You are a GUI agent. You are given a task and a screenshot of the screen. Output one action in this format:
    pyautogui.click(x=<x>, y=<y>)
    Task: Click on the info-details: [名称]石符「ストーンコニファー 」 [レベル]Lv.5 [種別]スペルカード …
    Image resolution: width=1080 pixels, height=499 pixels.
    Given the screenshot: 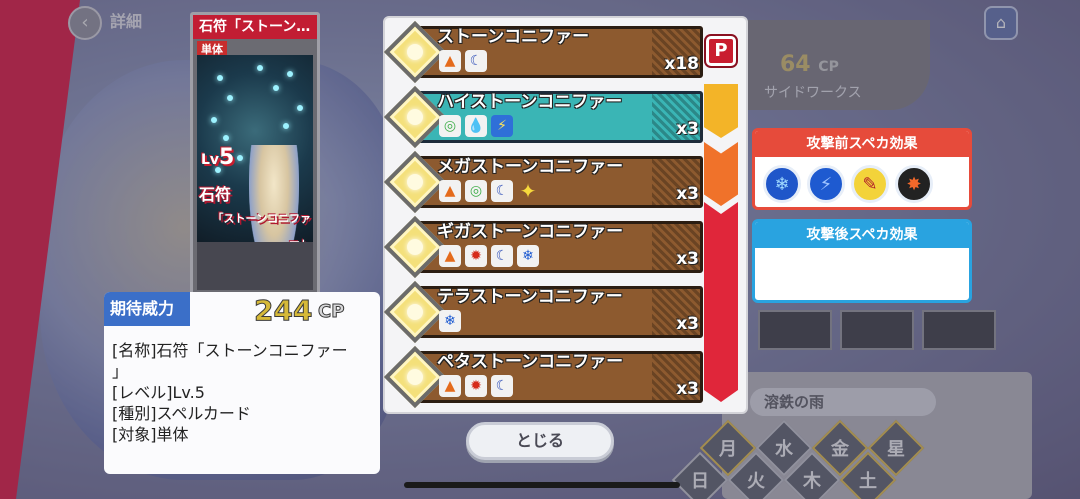 What is the action you would take?
    pyautogui.click(x=243, y=392)
    